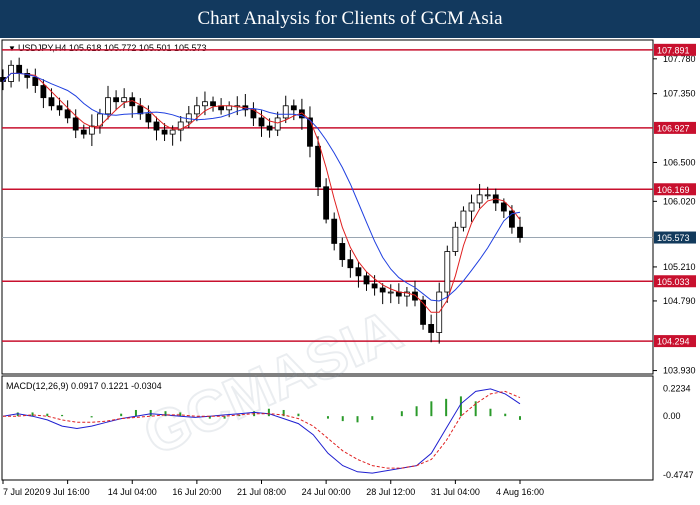 Image resolution: width=700 pixels, height=505 pixels. What do you see at coordinates (678, 475) in the screenshot?
I see `macd-y-tick-label: -0.4747` at bounding box center [678, 475].